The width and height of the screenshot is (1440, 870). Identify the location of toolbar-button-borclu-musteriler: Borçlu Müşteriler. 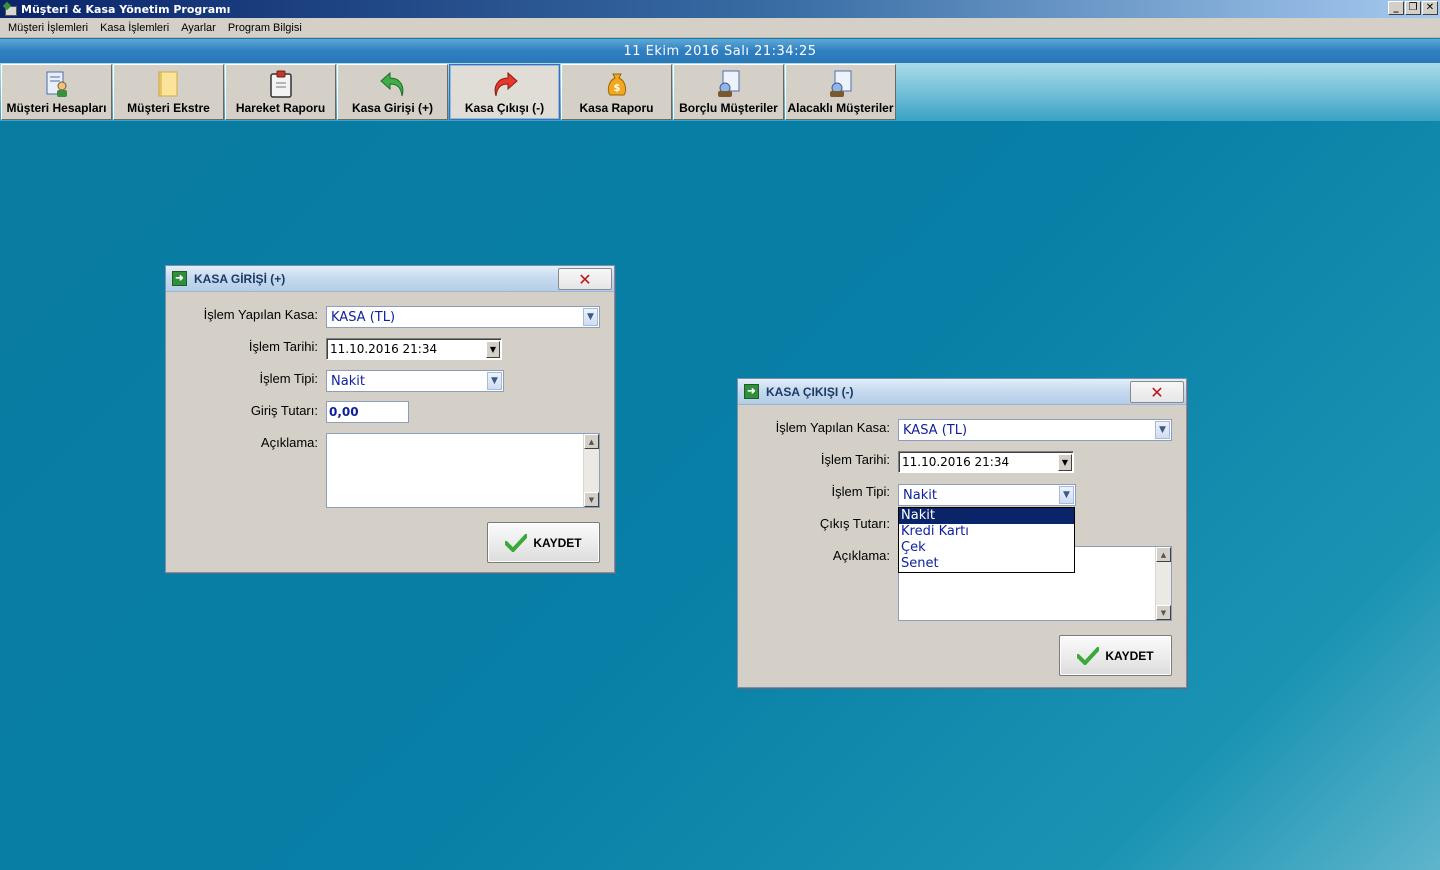
(728, 92).